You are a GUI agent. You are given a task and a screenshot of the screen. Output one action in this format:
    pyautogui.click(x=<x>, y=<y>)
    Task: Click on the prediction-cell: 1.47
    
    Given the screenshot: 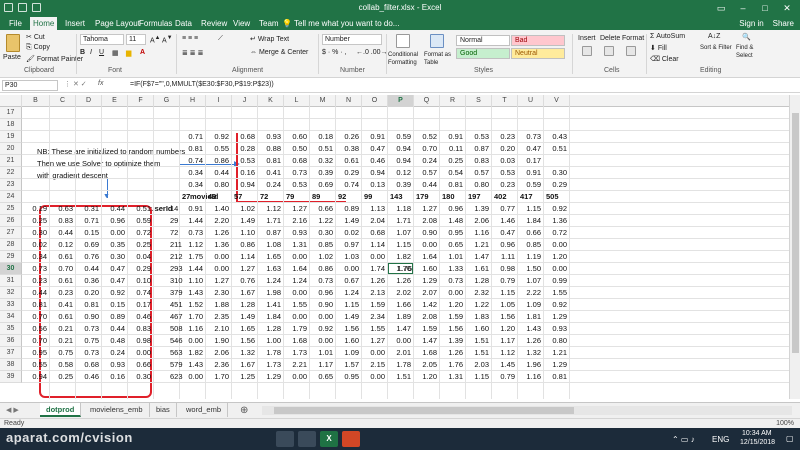 What is the action you would take?
    pyautogui.click(x=479, y=257)
    